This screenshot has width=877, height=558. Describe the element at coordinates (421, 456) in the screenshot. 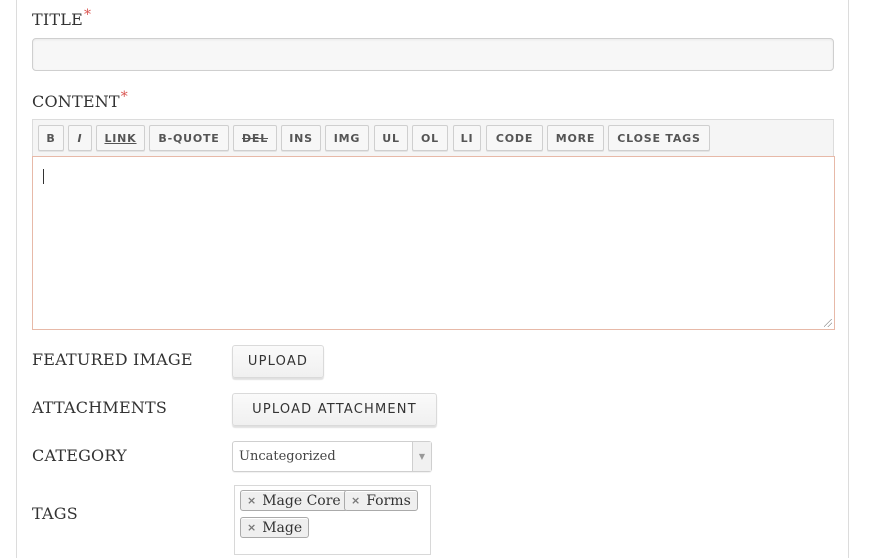

I see `chevron-down-icon: ▼` at that location.